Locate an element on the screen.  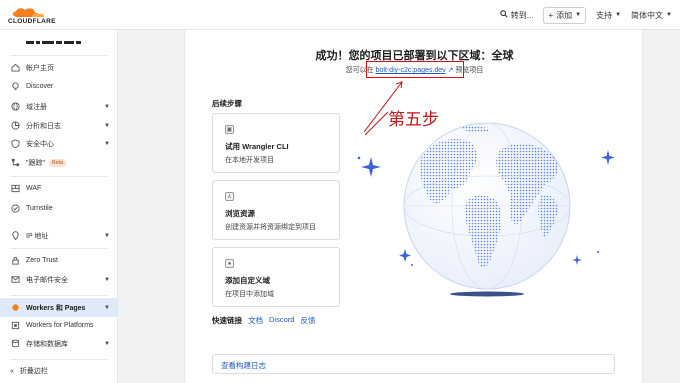
sidebar-item-label: Workers 和 Pages is located at coordinates (56, 308).